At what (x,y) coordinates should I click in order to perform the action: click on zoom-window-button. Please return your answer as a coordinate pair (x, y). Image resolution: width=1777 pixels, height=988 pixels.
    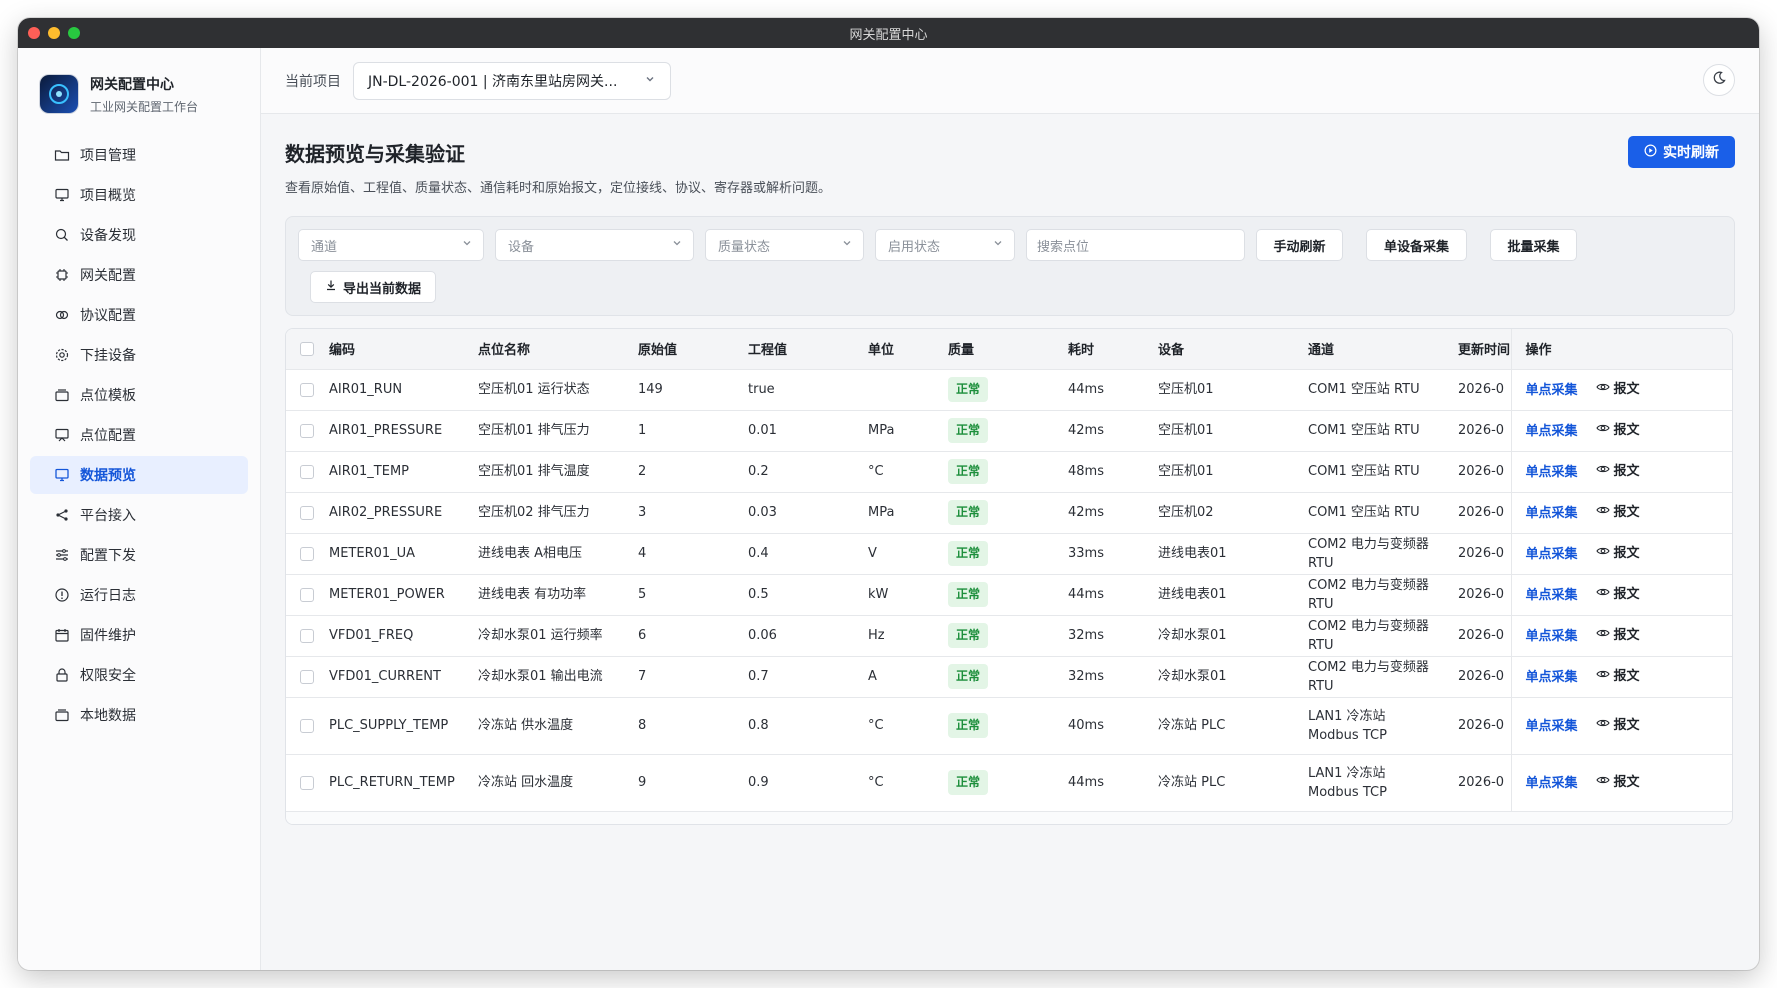
    Looking at the image, I should click on (74, 33).